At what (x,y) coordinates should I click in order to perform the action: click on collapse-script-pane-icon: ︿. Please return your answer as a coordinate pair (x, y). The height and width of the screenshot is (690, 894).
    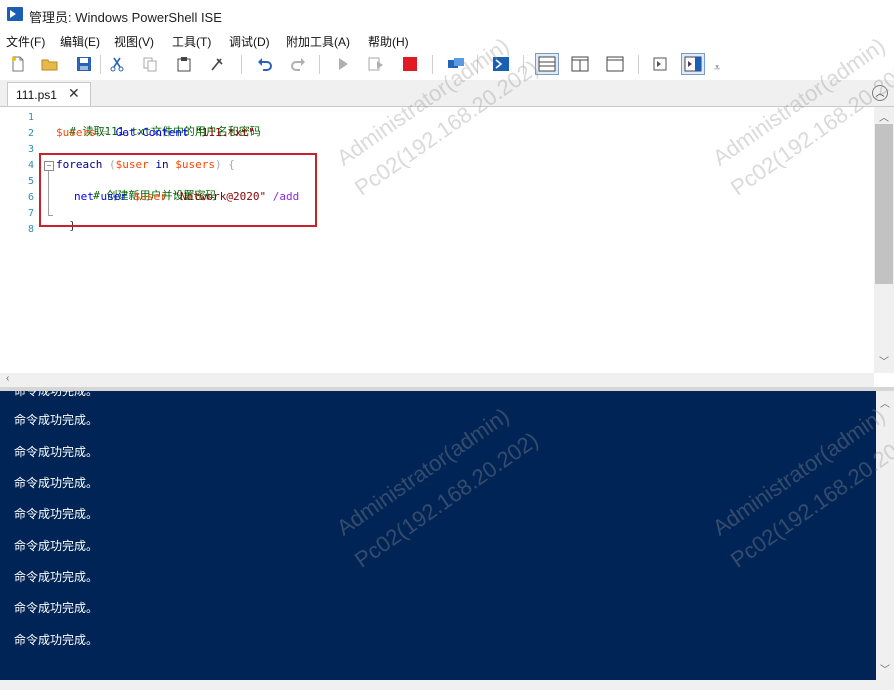
    Looking at the image, I should click on (880, 93).